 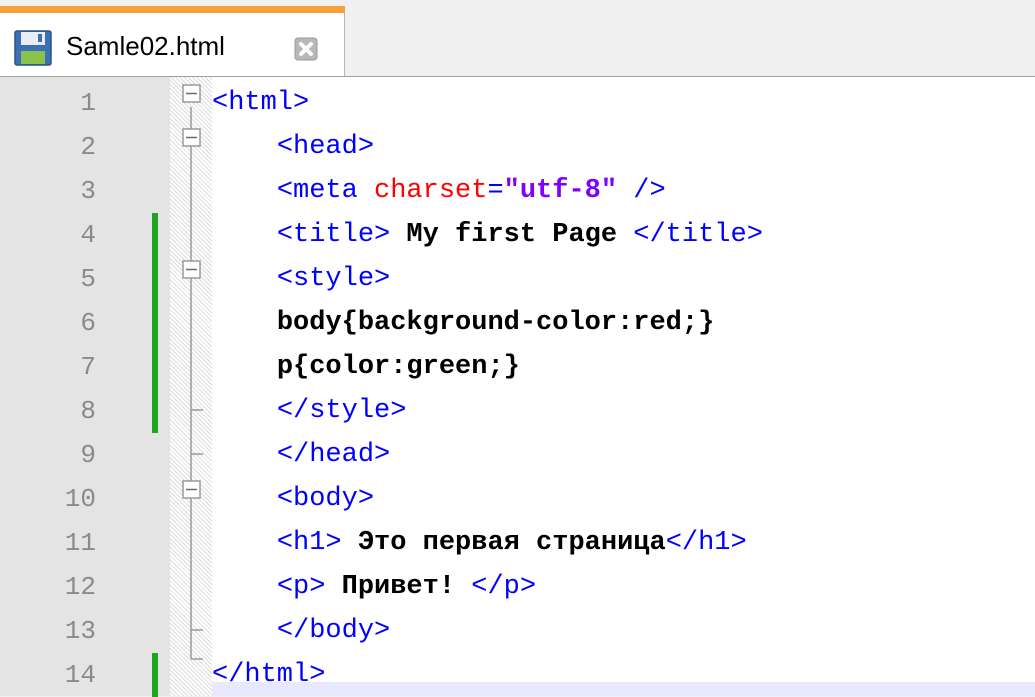 I want to click on code-text: <meta charset="utf-8" />, so click(x=439, y=191).